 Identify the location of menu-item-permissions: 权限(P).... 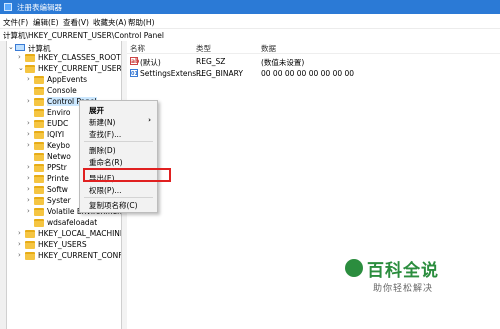
(118, 189).